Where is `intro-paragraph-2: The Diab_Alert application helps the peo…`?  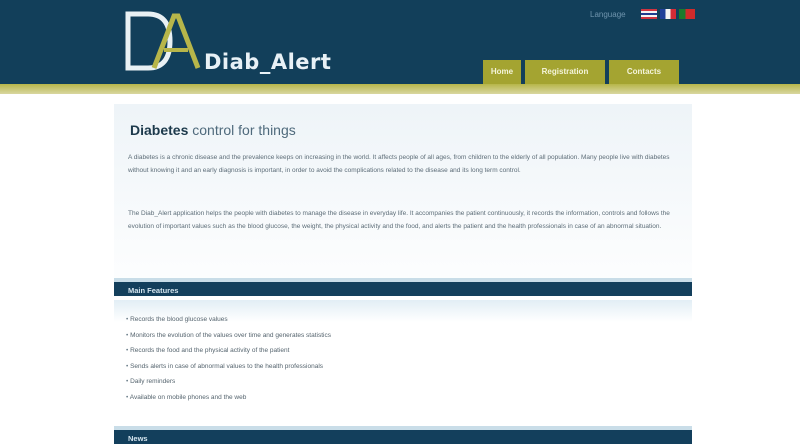 intro-paragraph-2: The Diab_Alert application helps the peo… is located at coordinates (399, 220).